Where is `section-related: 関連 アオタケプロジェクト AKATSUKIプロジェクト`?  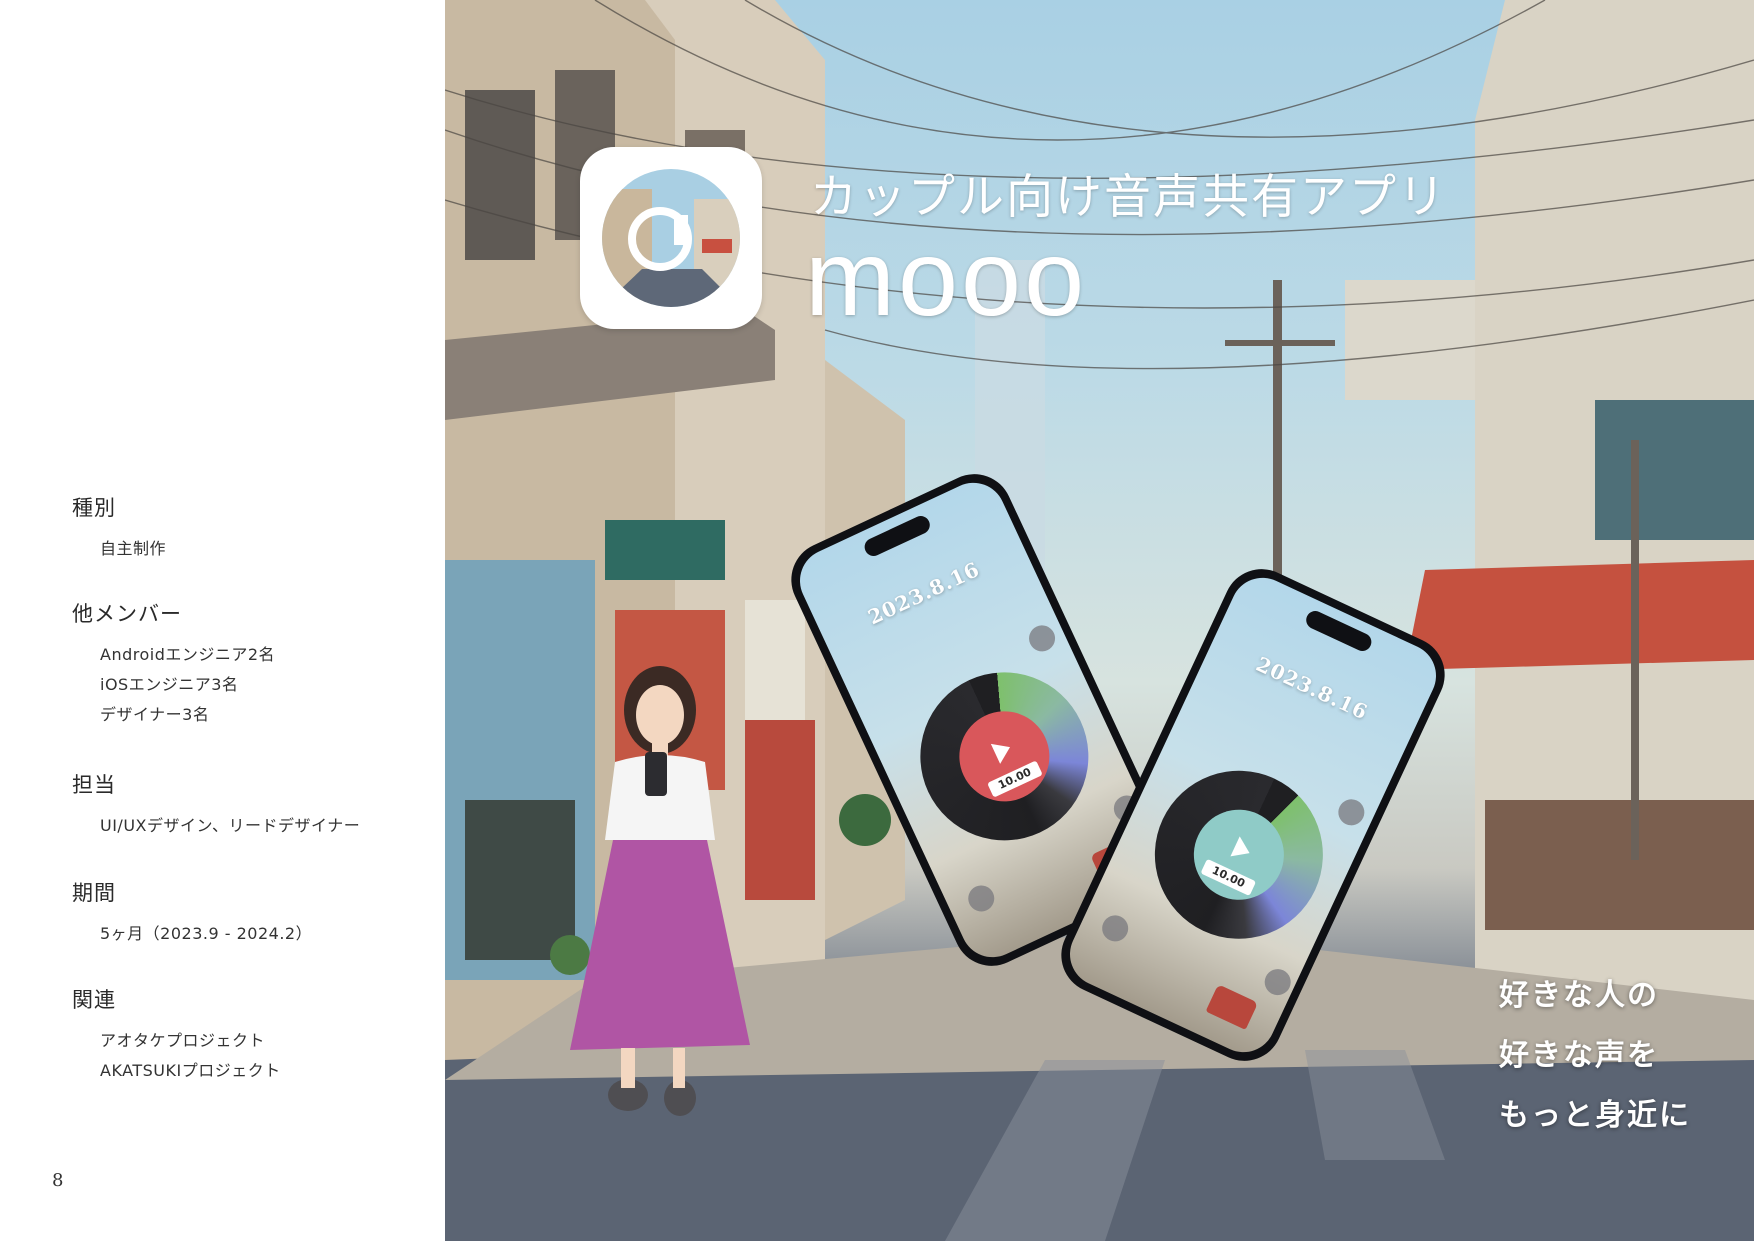 section-related: 関連 アオタケプロジェクト AKATSUKIプロジェクト is located at coordinates (176, 1035).